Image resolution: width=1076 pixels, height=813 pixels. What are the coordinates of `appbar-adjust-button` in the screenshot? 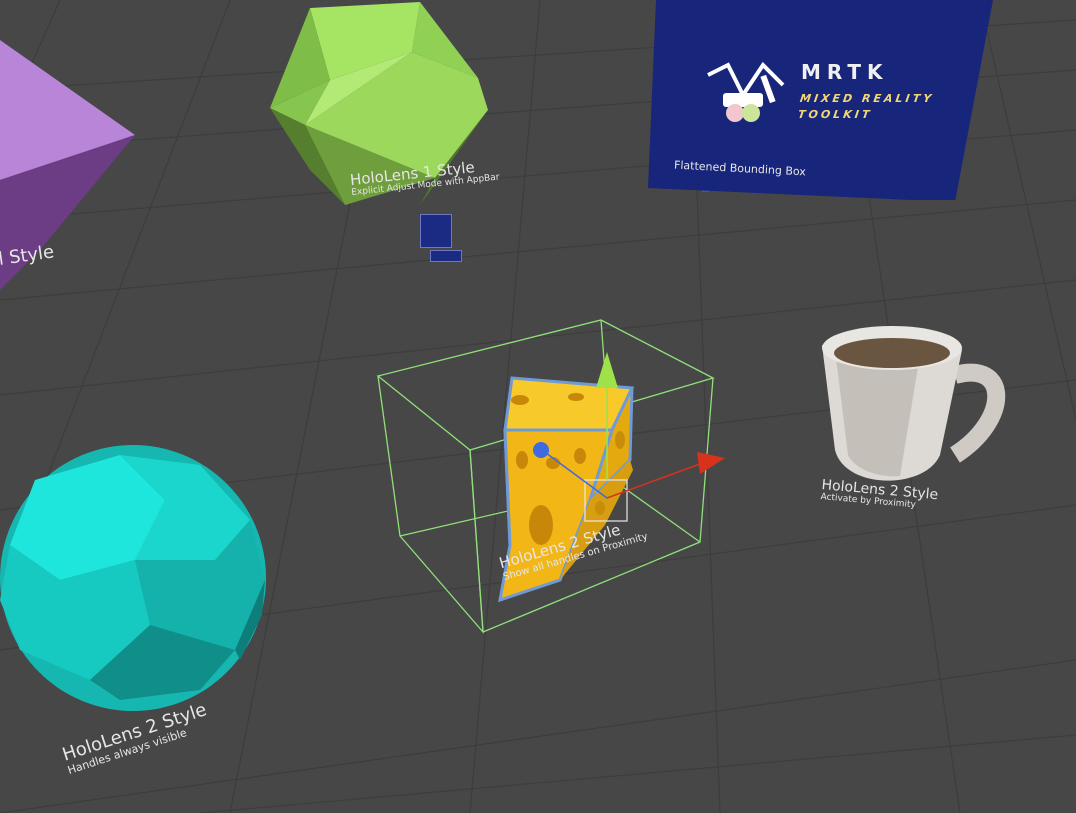 It's located at (436, 231).